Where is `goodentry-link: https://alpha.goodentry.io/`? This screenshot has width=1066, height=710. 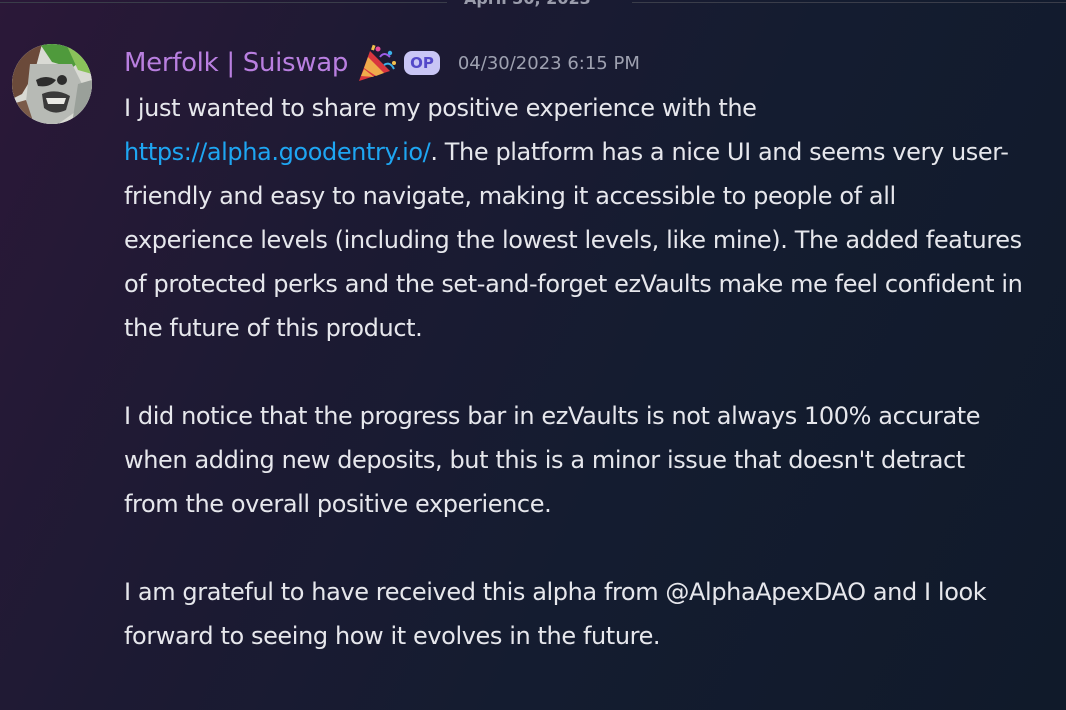
goodentry-link: https://alpha.goodentry.io/ is located at coordinates (277, 152).